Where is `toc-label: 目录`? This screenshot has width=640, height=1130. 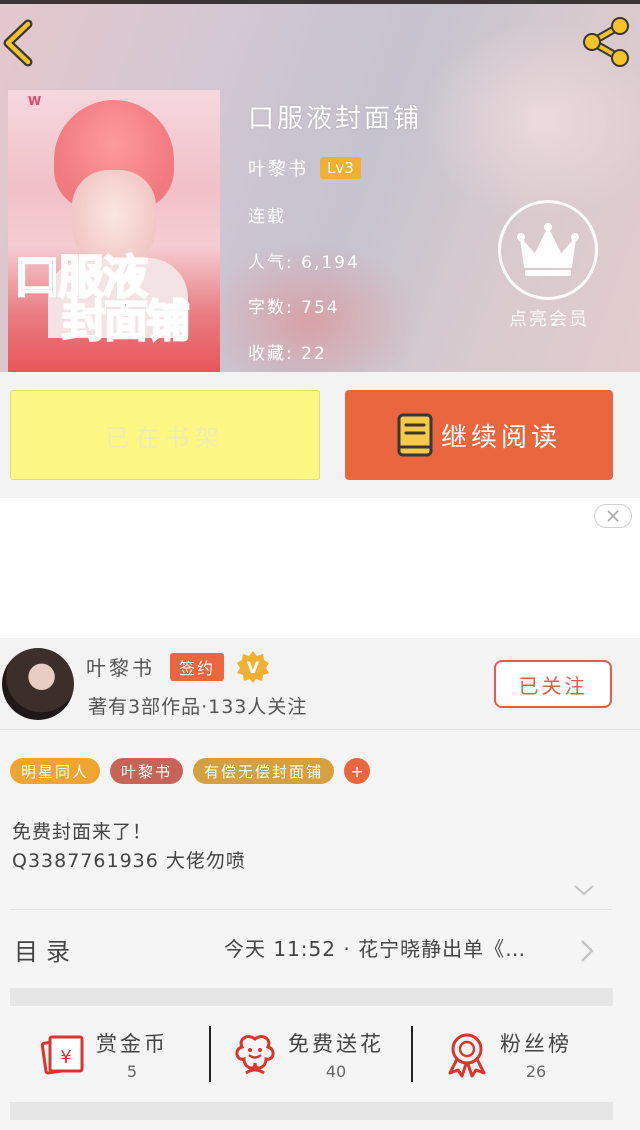
toc-label: 目录 is located at coordinates (46, 949).